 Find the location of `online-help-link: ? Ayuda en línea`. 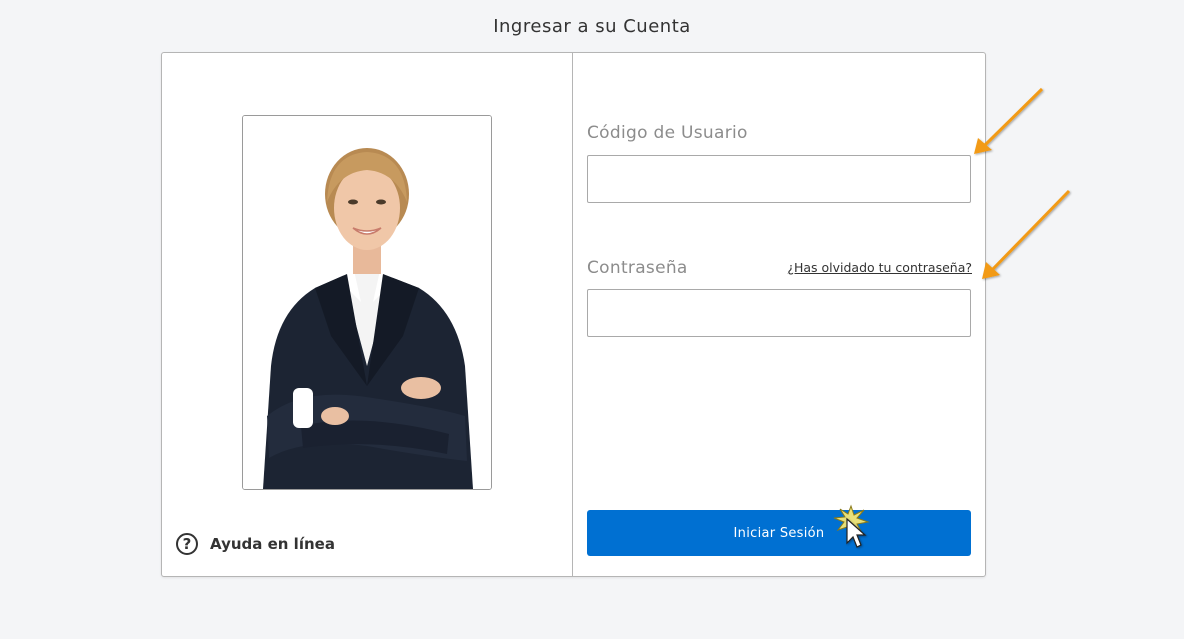

online-help-link: ? Ayuda en línea is located at coordinates (255, 544).